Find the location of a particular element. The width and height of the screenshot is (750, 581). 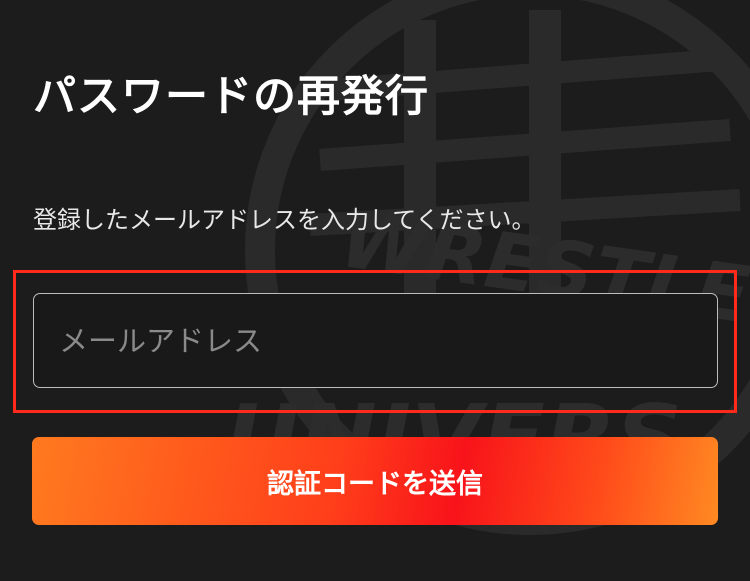

instruction-text: 登録したメールアドレスを入力してください。 is located at coordinates (284, 220).